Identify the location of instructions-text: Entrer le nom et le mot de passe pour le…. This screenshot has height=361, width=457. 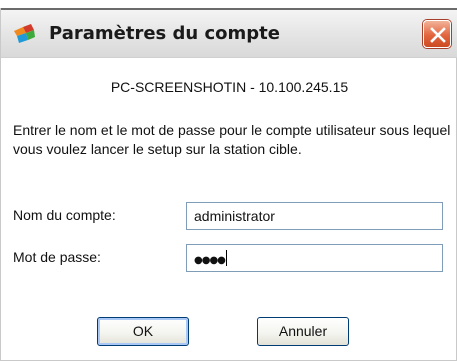
(232, 139).